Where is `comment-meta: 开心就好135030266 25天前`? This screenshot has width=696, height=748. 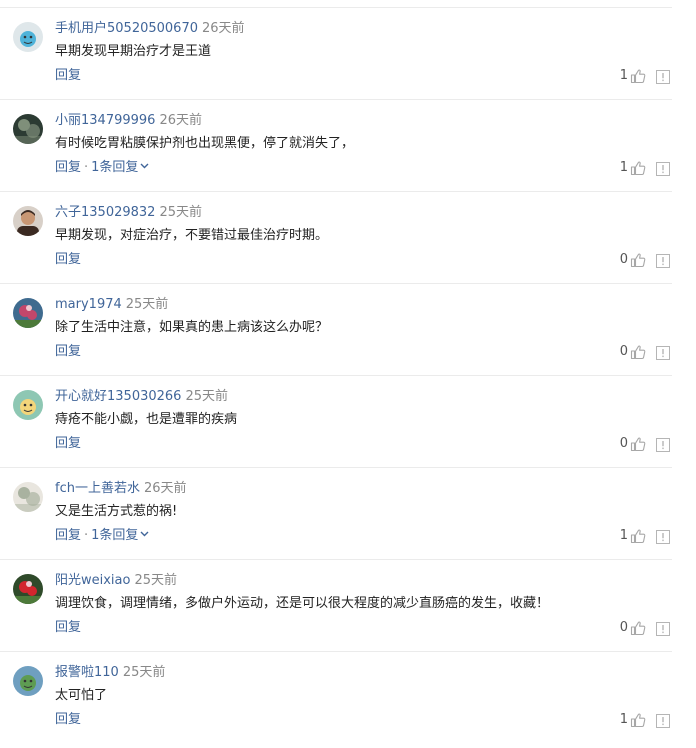 comment-meta: 开心就好135030266 25天前 is located at coordinates (141, 397).